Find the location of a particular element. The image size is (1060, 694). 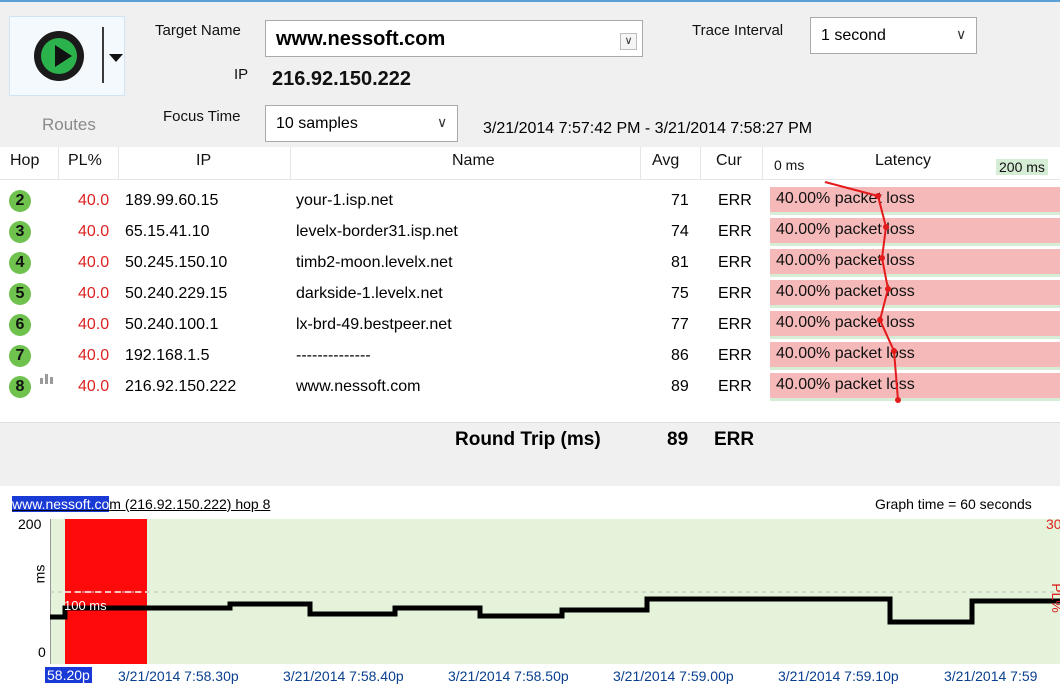

routes-button: Routes is located at coordinates (69, 125).